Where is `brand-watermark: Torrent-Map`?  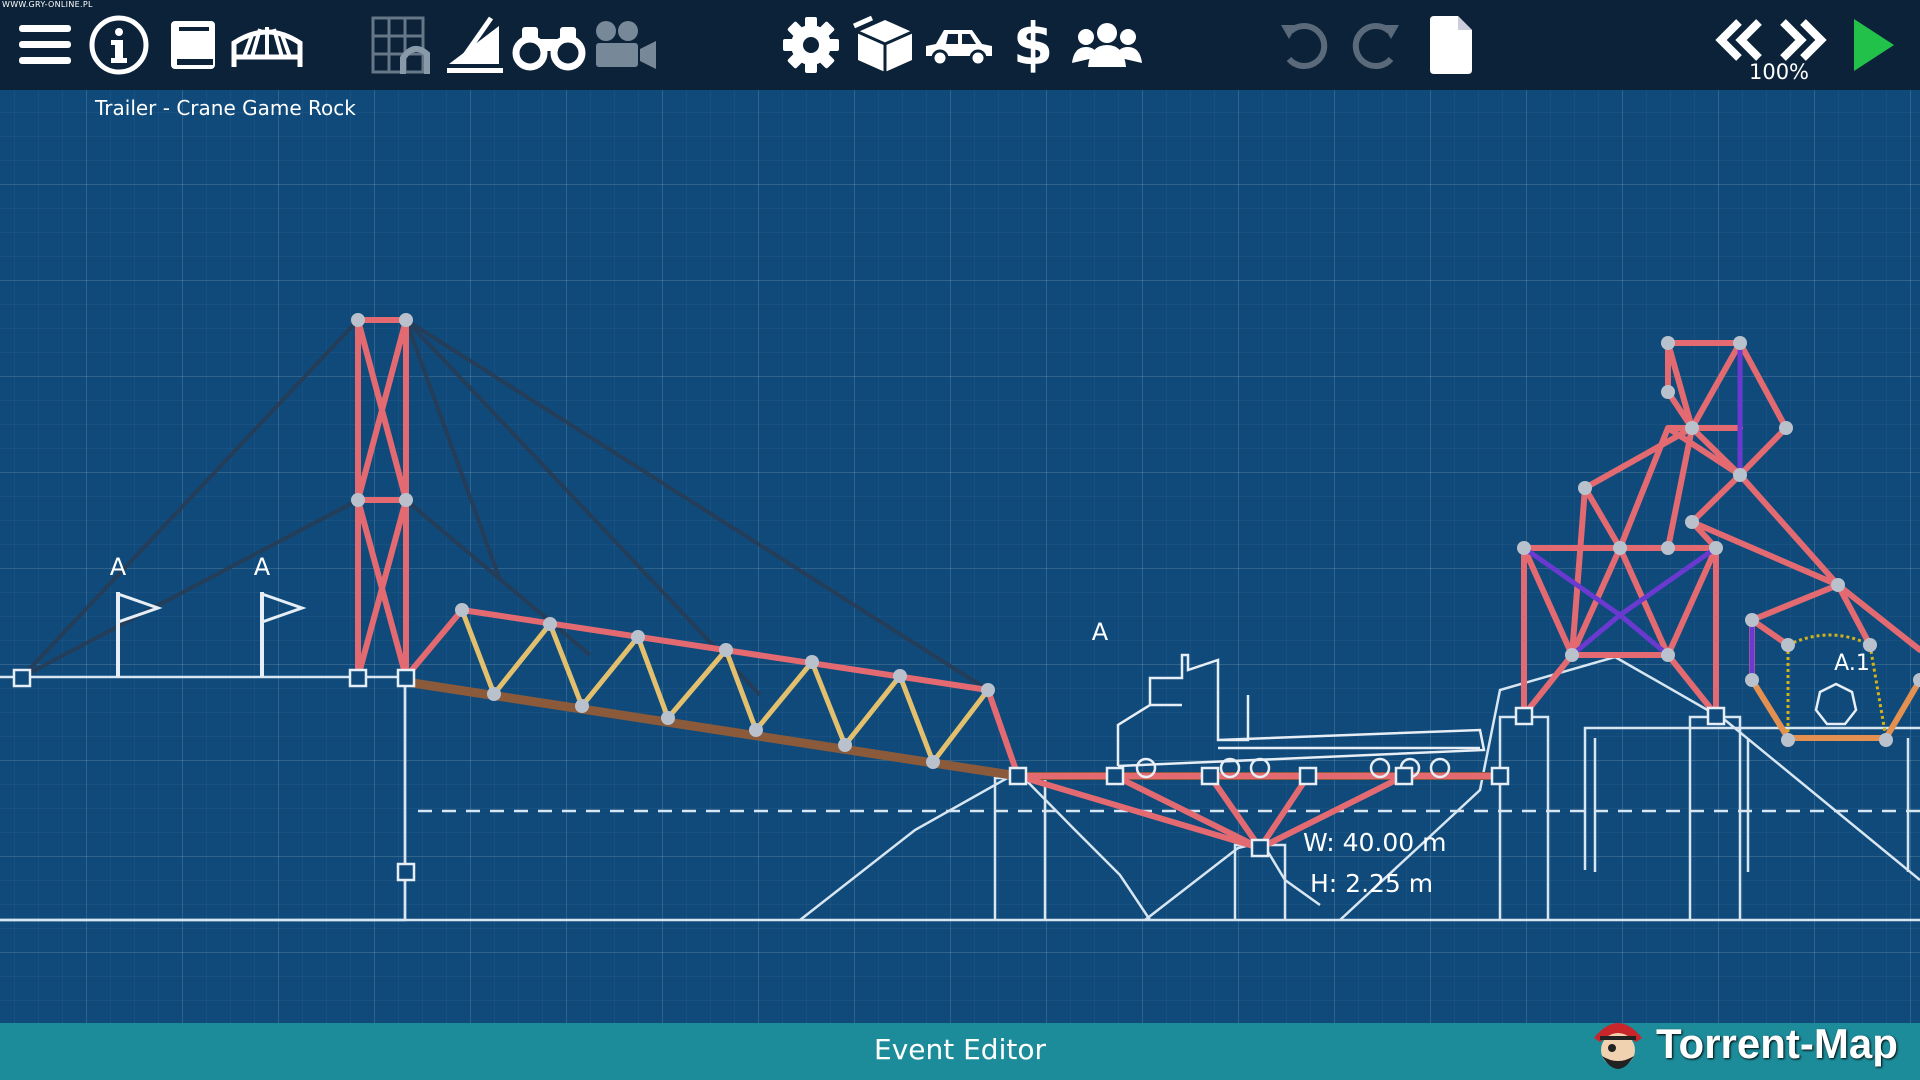
brand-watermark: Torrent-Map is located at coordinates (1743, 1044).